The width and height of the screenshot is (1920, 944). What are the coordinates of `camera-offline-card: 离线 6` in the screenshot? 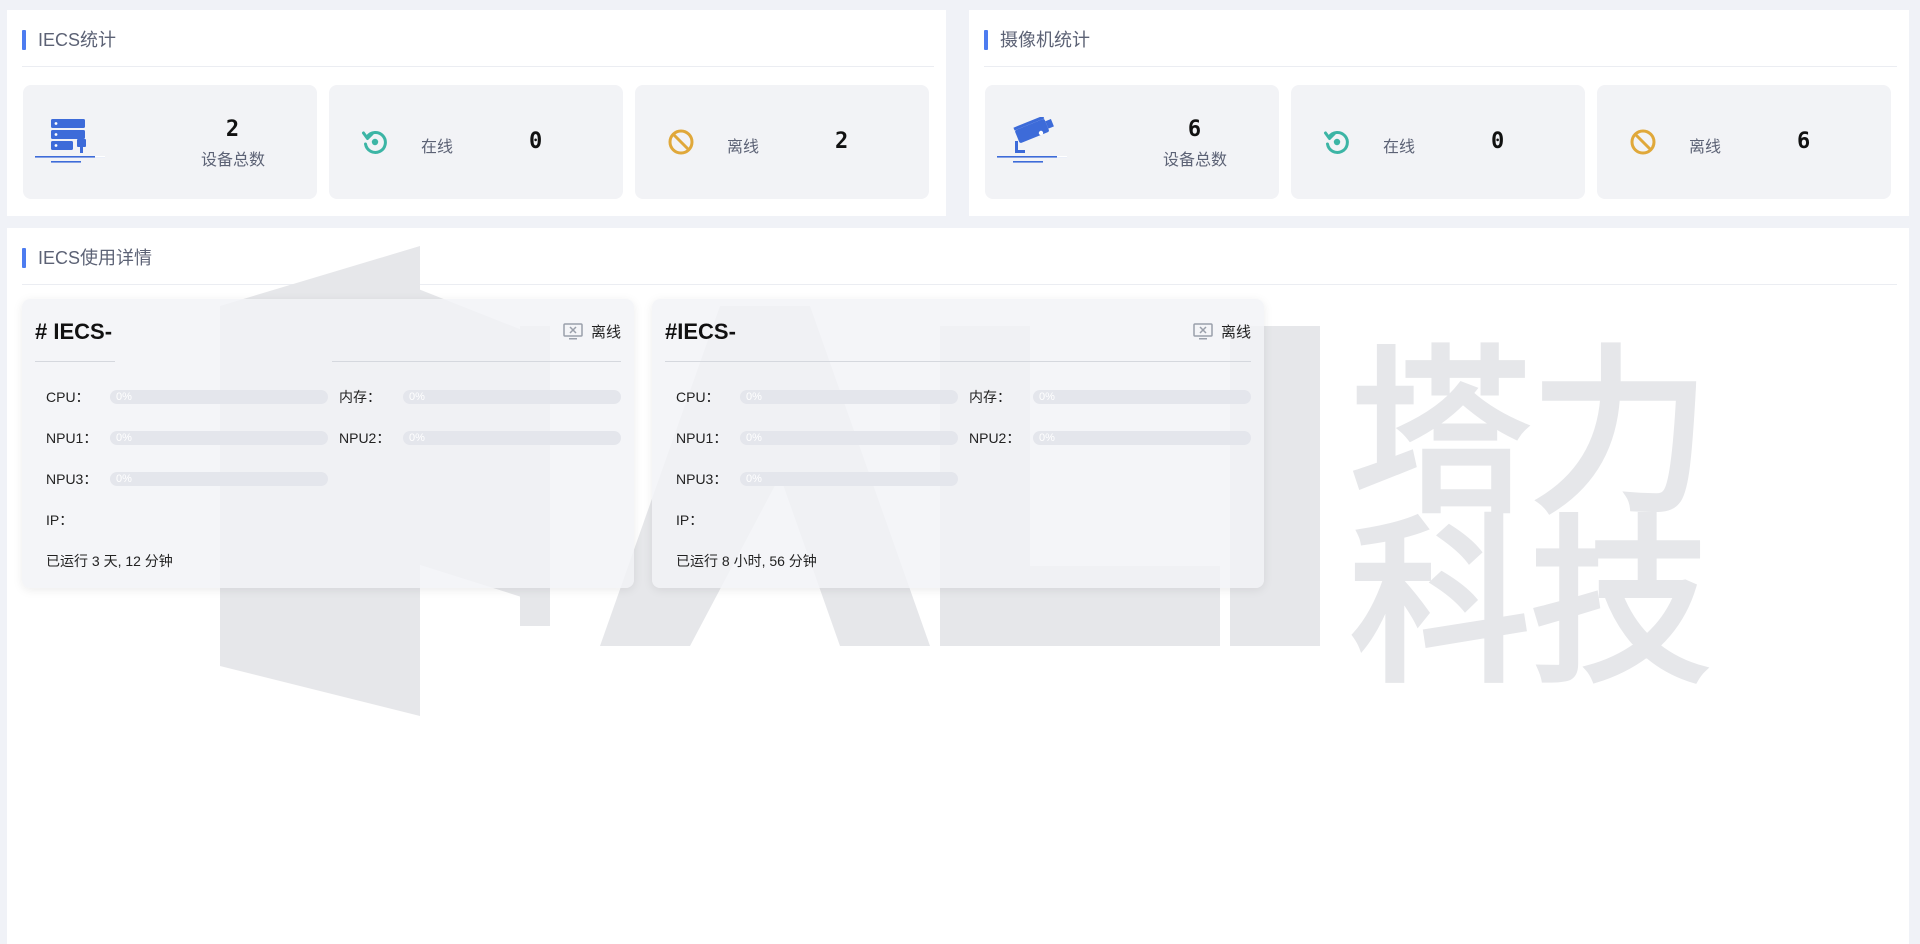 It's located at (1744, 142).